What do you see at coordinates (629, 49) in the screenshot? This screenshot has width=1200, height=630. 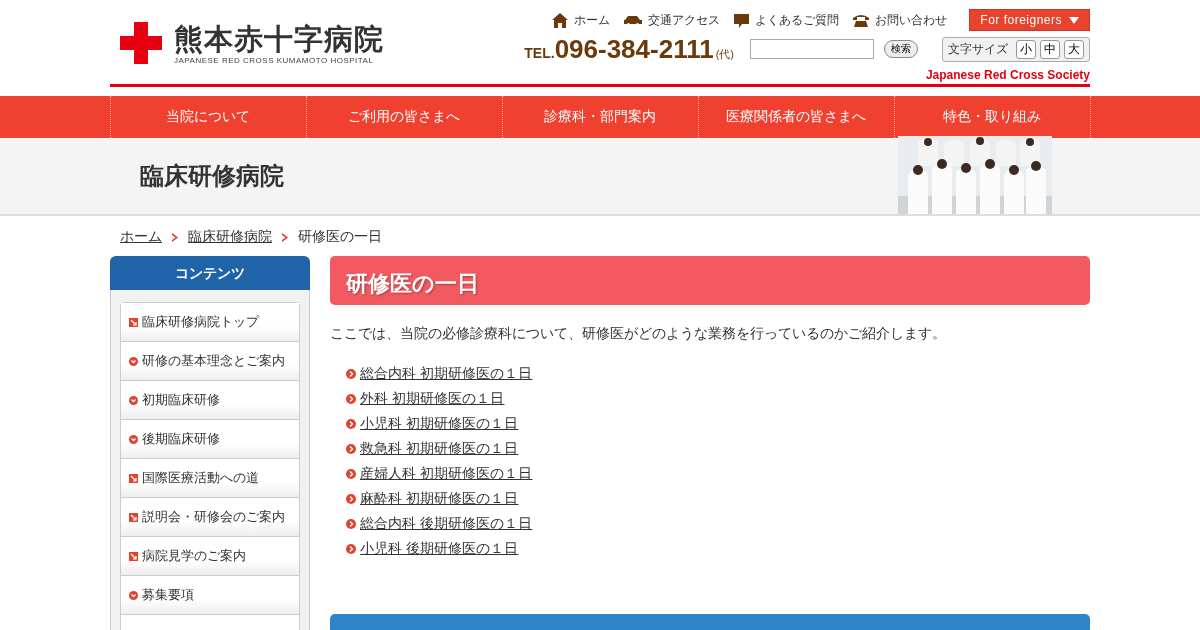 I see `phone-number: TEL.096-384-2111(代)` at bounding box center [629, 49].